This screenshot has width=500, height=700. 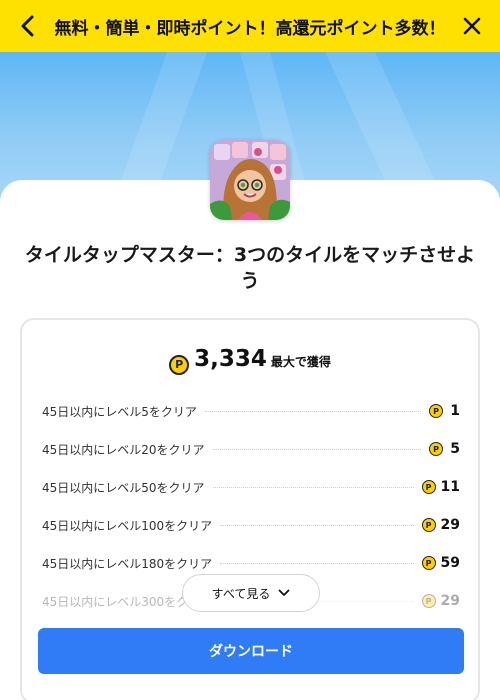 I want to click on task-row: 45日以内にレベル5をクリア P 1, so click(x=251, y=411).